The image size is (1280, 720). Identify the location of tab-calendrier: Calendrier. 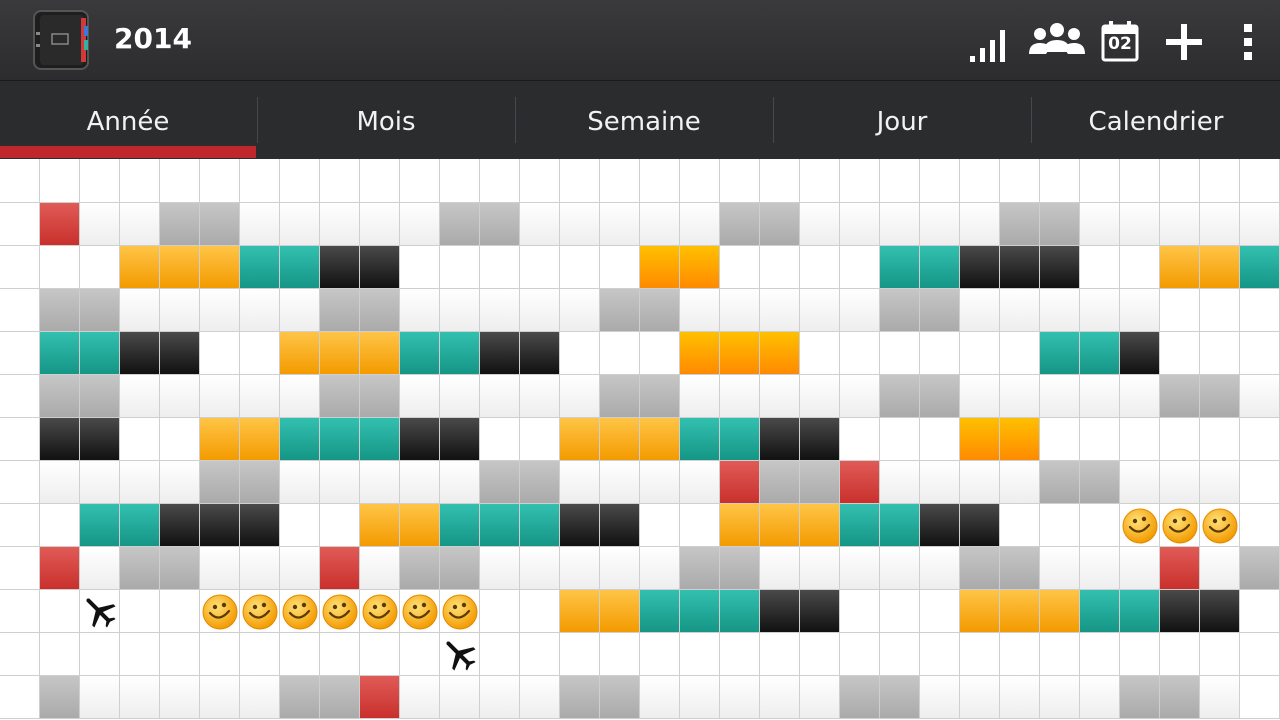
(1156, 120).